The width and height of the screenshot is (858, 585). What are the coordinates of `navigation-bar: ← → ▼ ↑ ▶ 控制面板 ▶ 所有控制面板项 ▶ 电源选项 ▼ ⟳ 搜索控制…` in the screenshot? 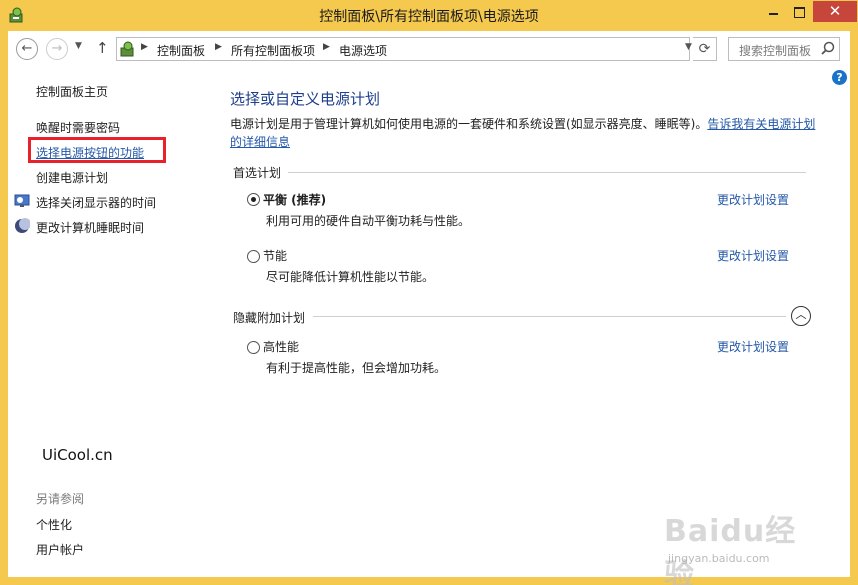 It's located at (429, 49).